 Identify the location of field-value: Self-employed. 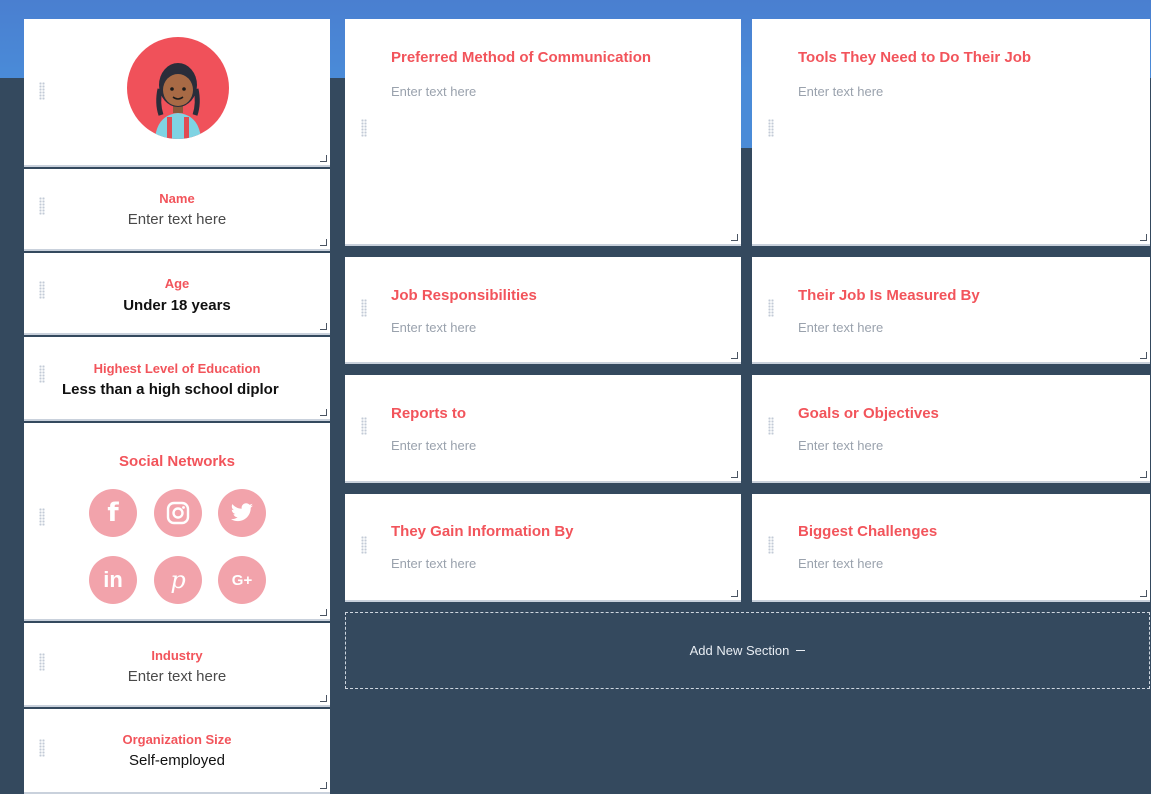
(177, 760).